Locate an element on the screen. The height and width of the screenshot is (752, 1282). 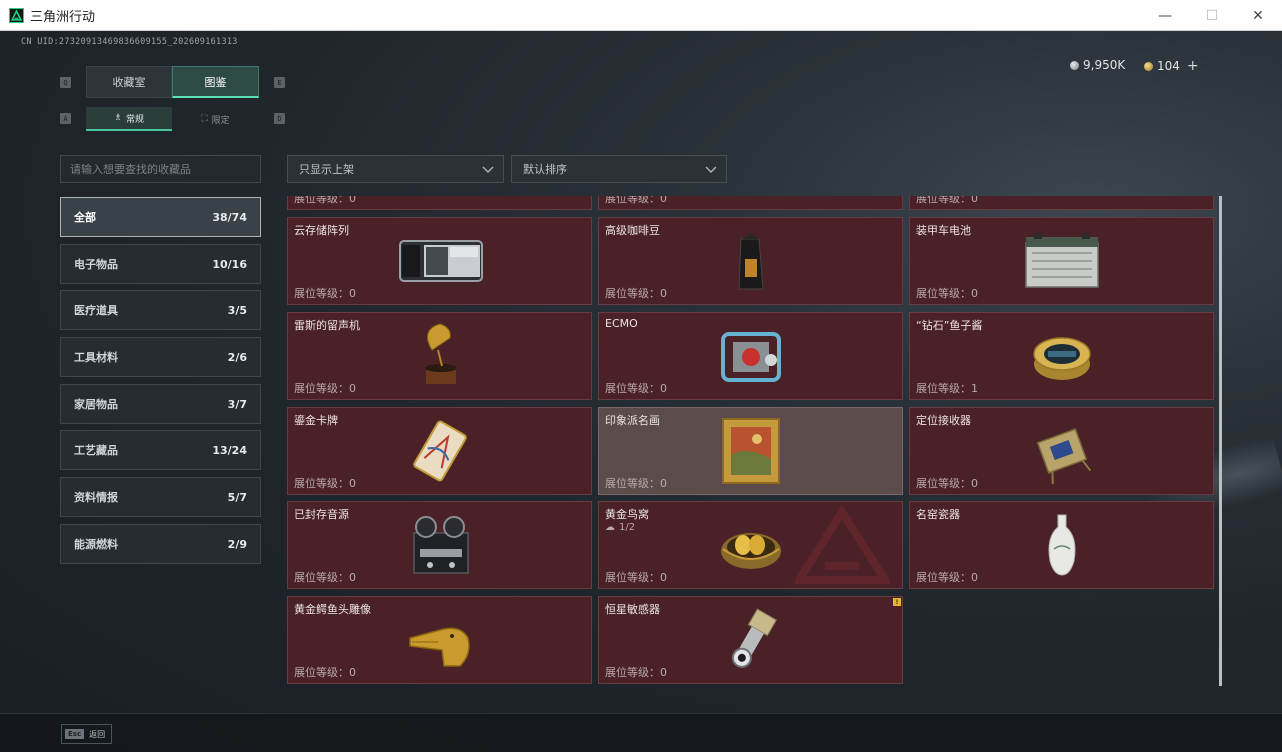
gilded-card-icon is located at coordinates (440, 451).